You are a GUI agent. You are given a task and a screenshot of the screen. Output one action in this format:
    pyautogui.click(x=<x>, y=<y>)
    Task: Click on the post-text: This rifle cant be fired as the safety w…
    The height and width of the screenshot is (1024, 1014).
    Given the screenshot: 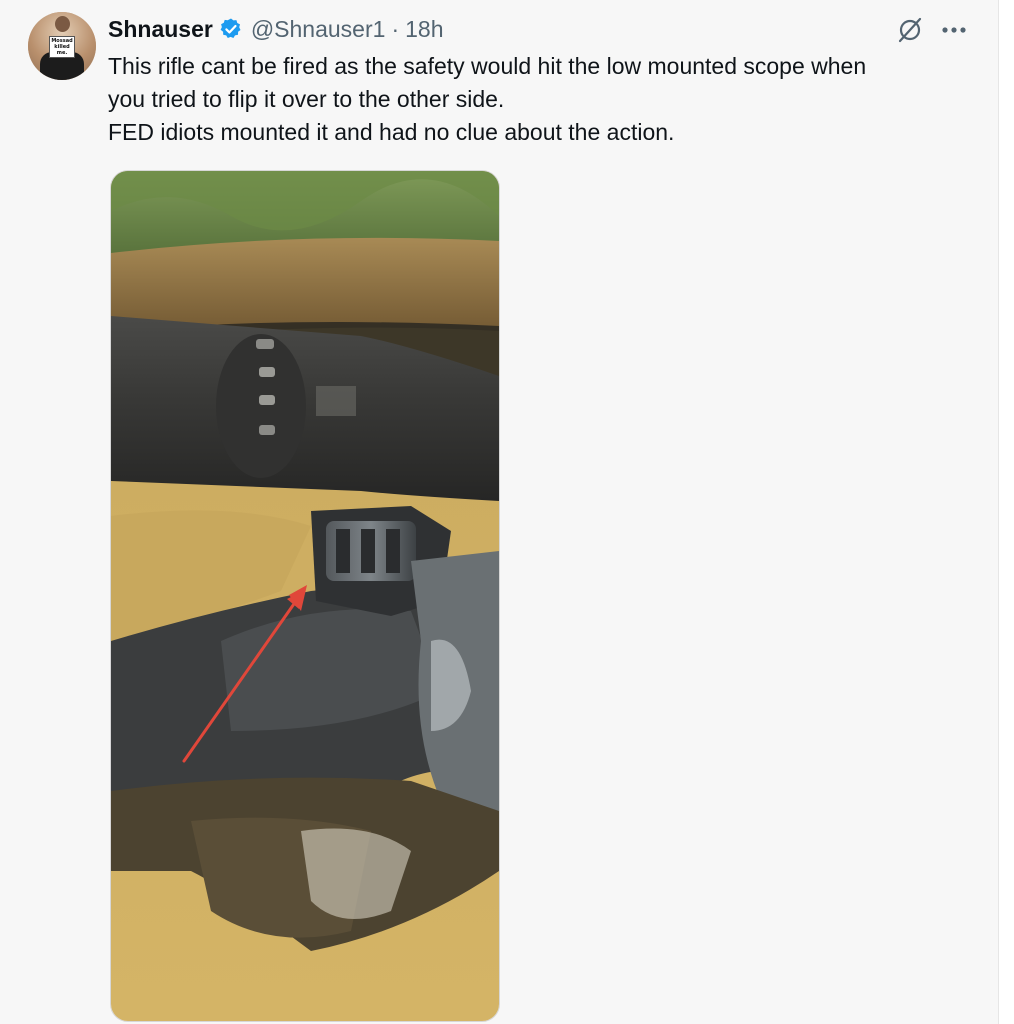 What is the action you would take?
    pyautogui.click(x=548, y=99)
    